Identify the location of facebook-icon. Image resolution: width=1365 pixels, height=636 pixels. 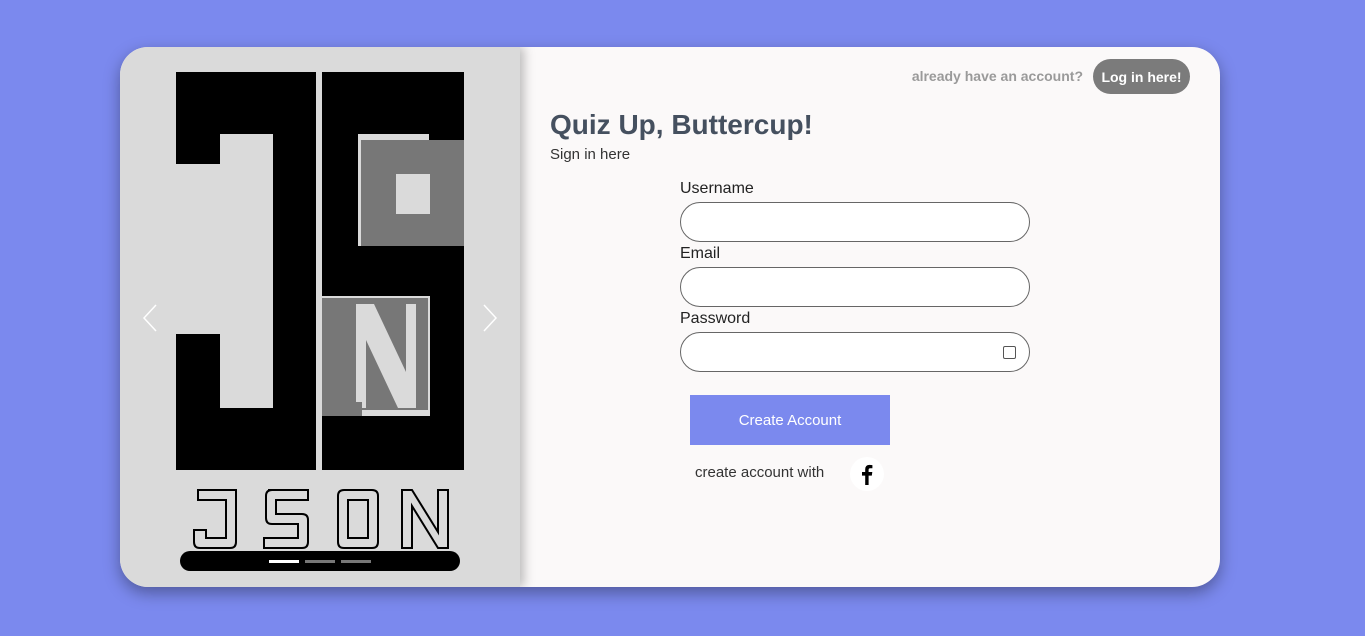
(867, 474).